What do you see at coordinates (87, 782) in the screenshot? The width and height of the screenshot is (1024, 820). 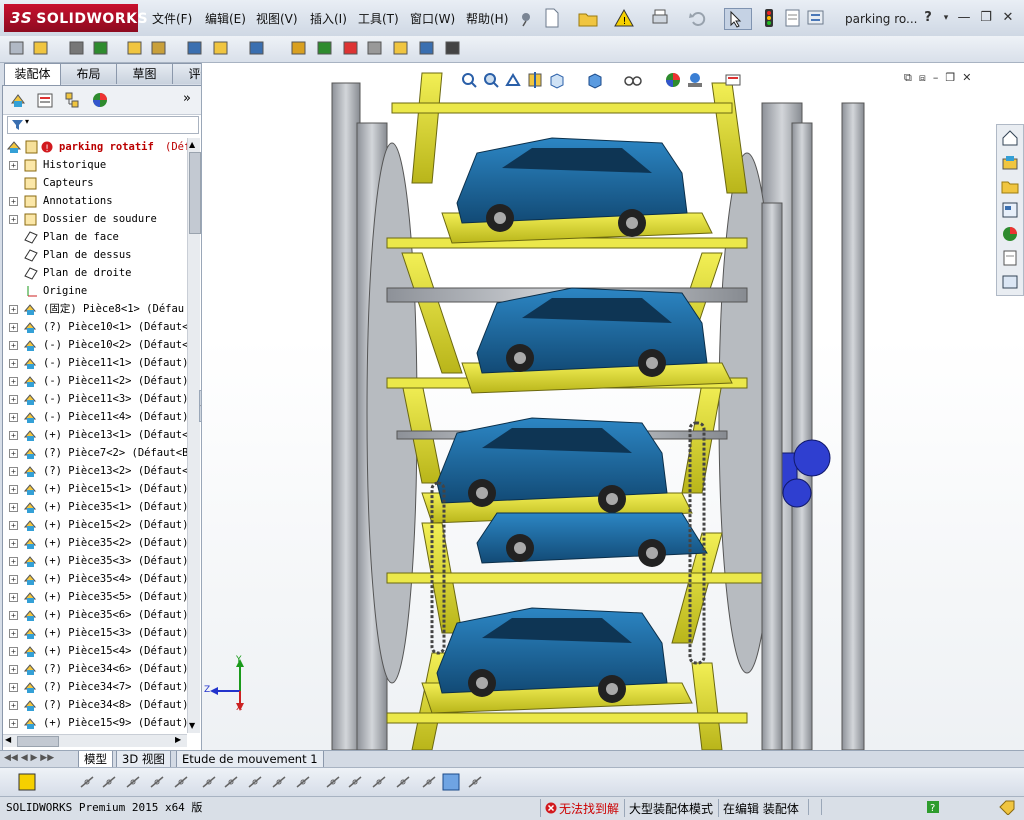 I see `circle-tool-icon` at bounding box center [87, 782].